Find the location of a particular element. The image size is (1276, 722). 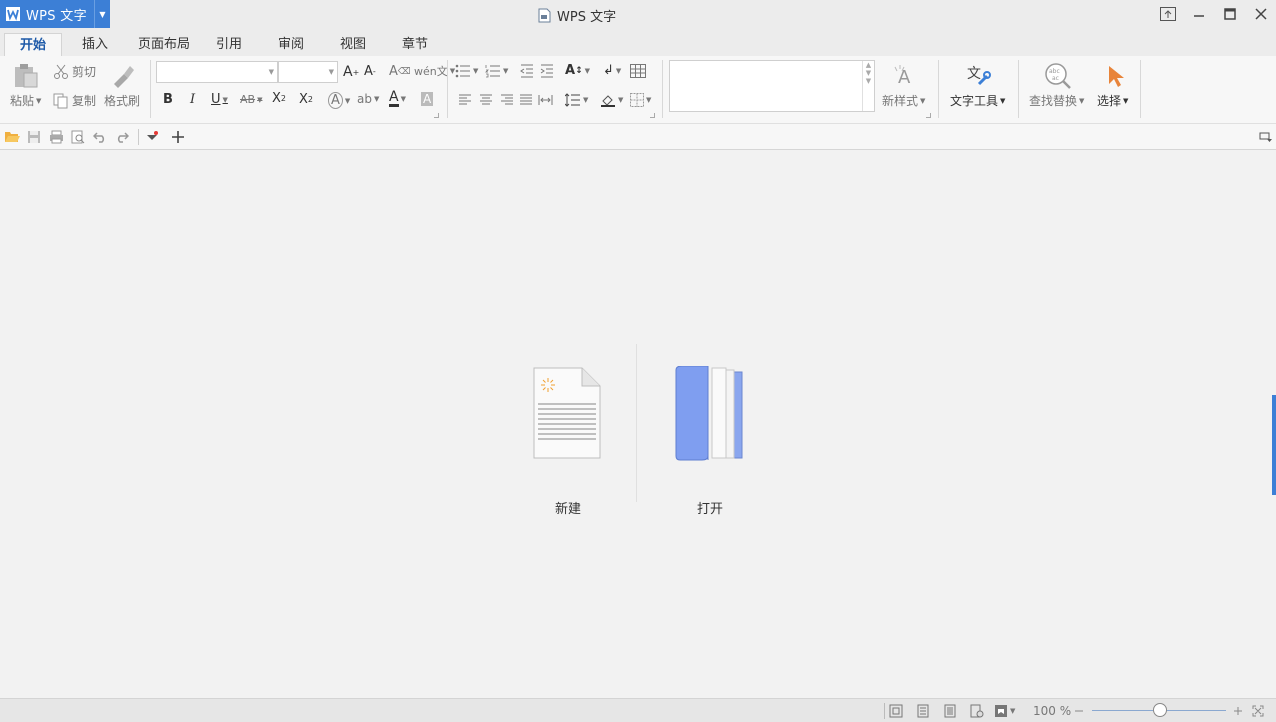

align-left-icon is located at coordinates (465, 100).